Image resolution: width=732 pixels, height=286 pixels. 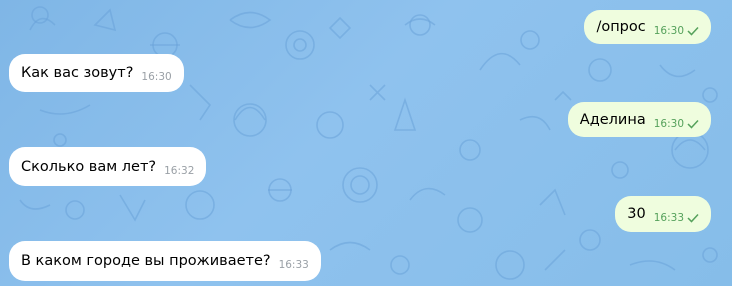 I want to click on message-time: 16:32, so click(x=179, y=170).